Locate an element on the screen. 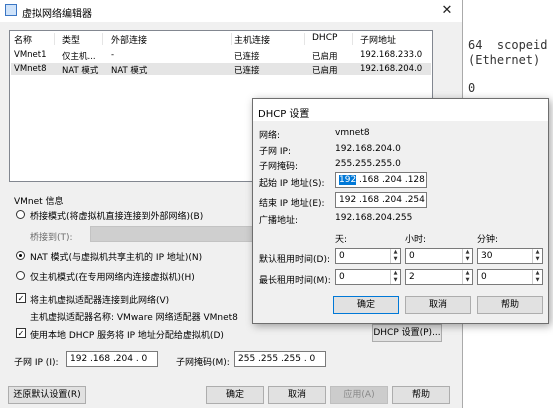  hostonly-mode-label: 仅主机模式(在专用网络内连接虚拟机)(H) is located at coordinates (112, 276).